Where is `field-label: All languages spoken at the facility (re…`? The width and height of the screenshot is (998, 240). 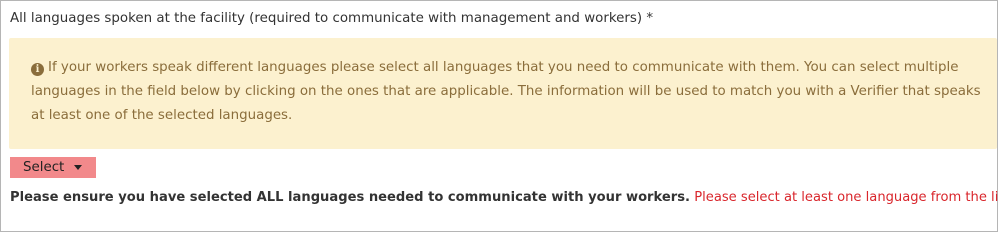 field-label: All languages spoken at the facility (re… is located at coordinates (332, 18).